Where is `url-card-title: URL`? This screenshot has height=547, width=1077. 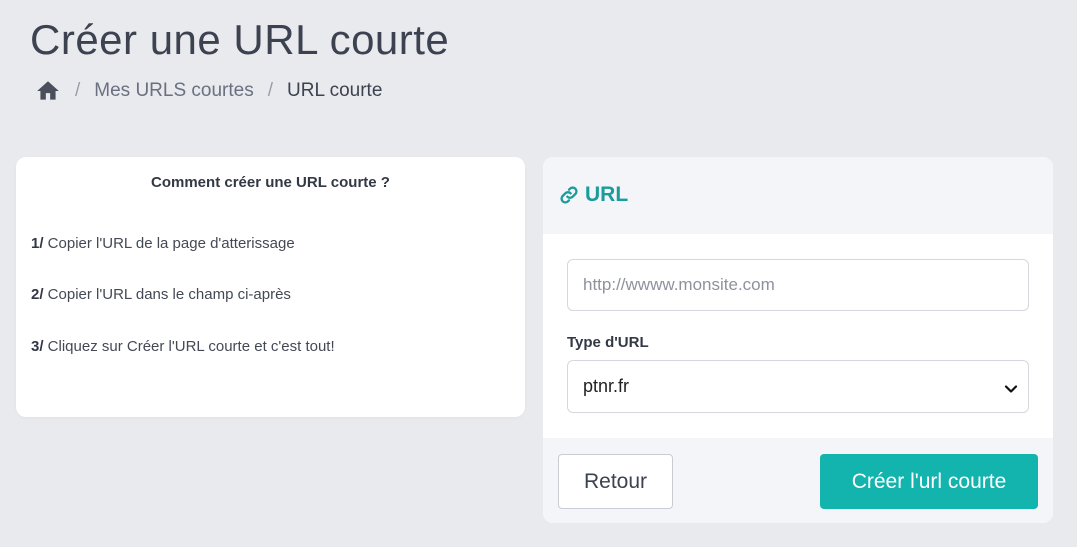 url-card-title: URL is located at coordinates (593, 195).